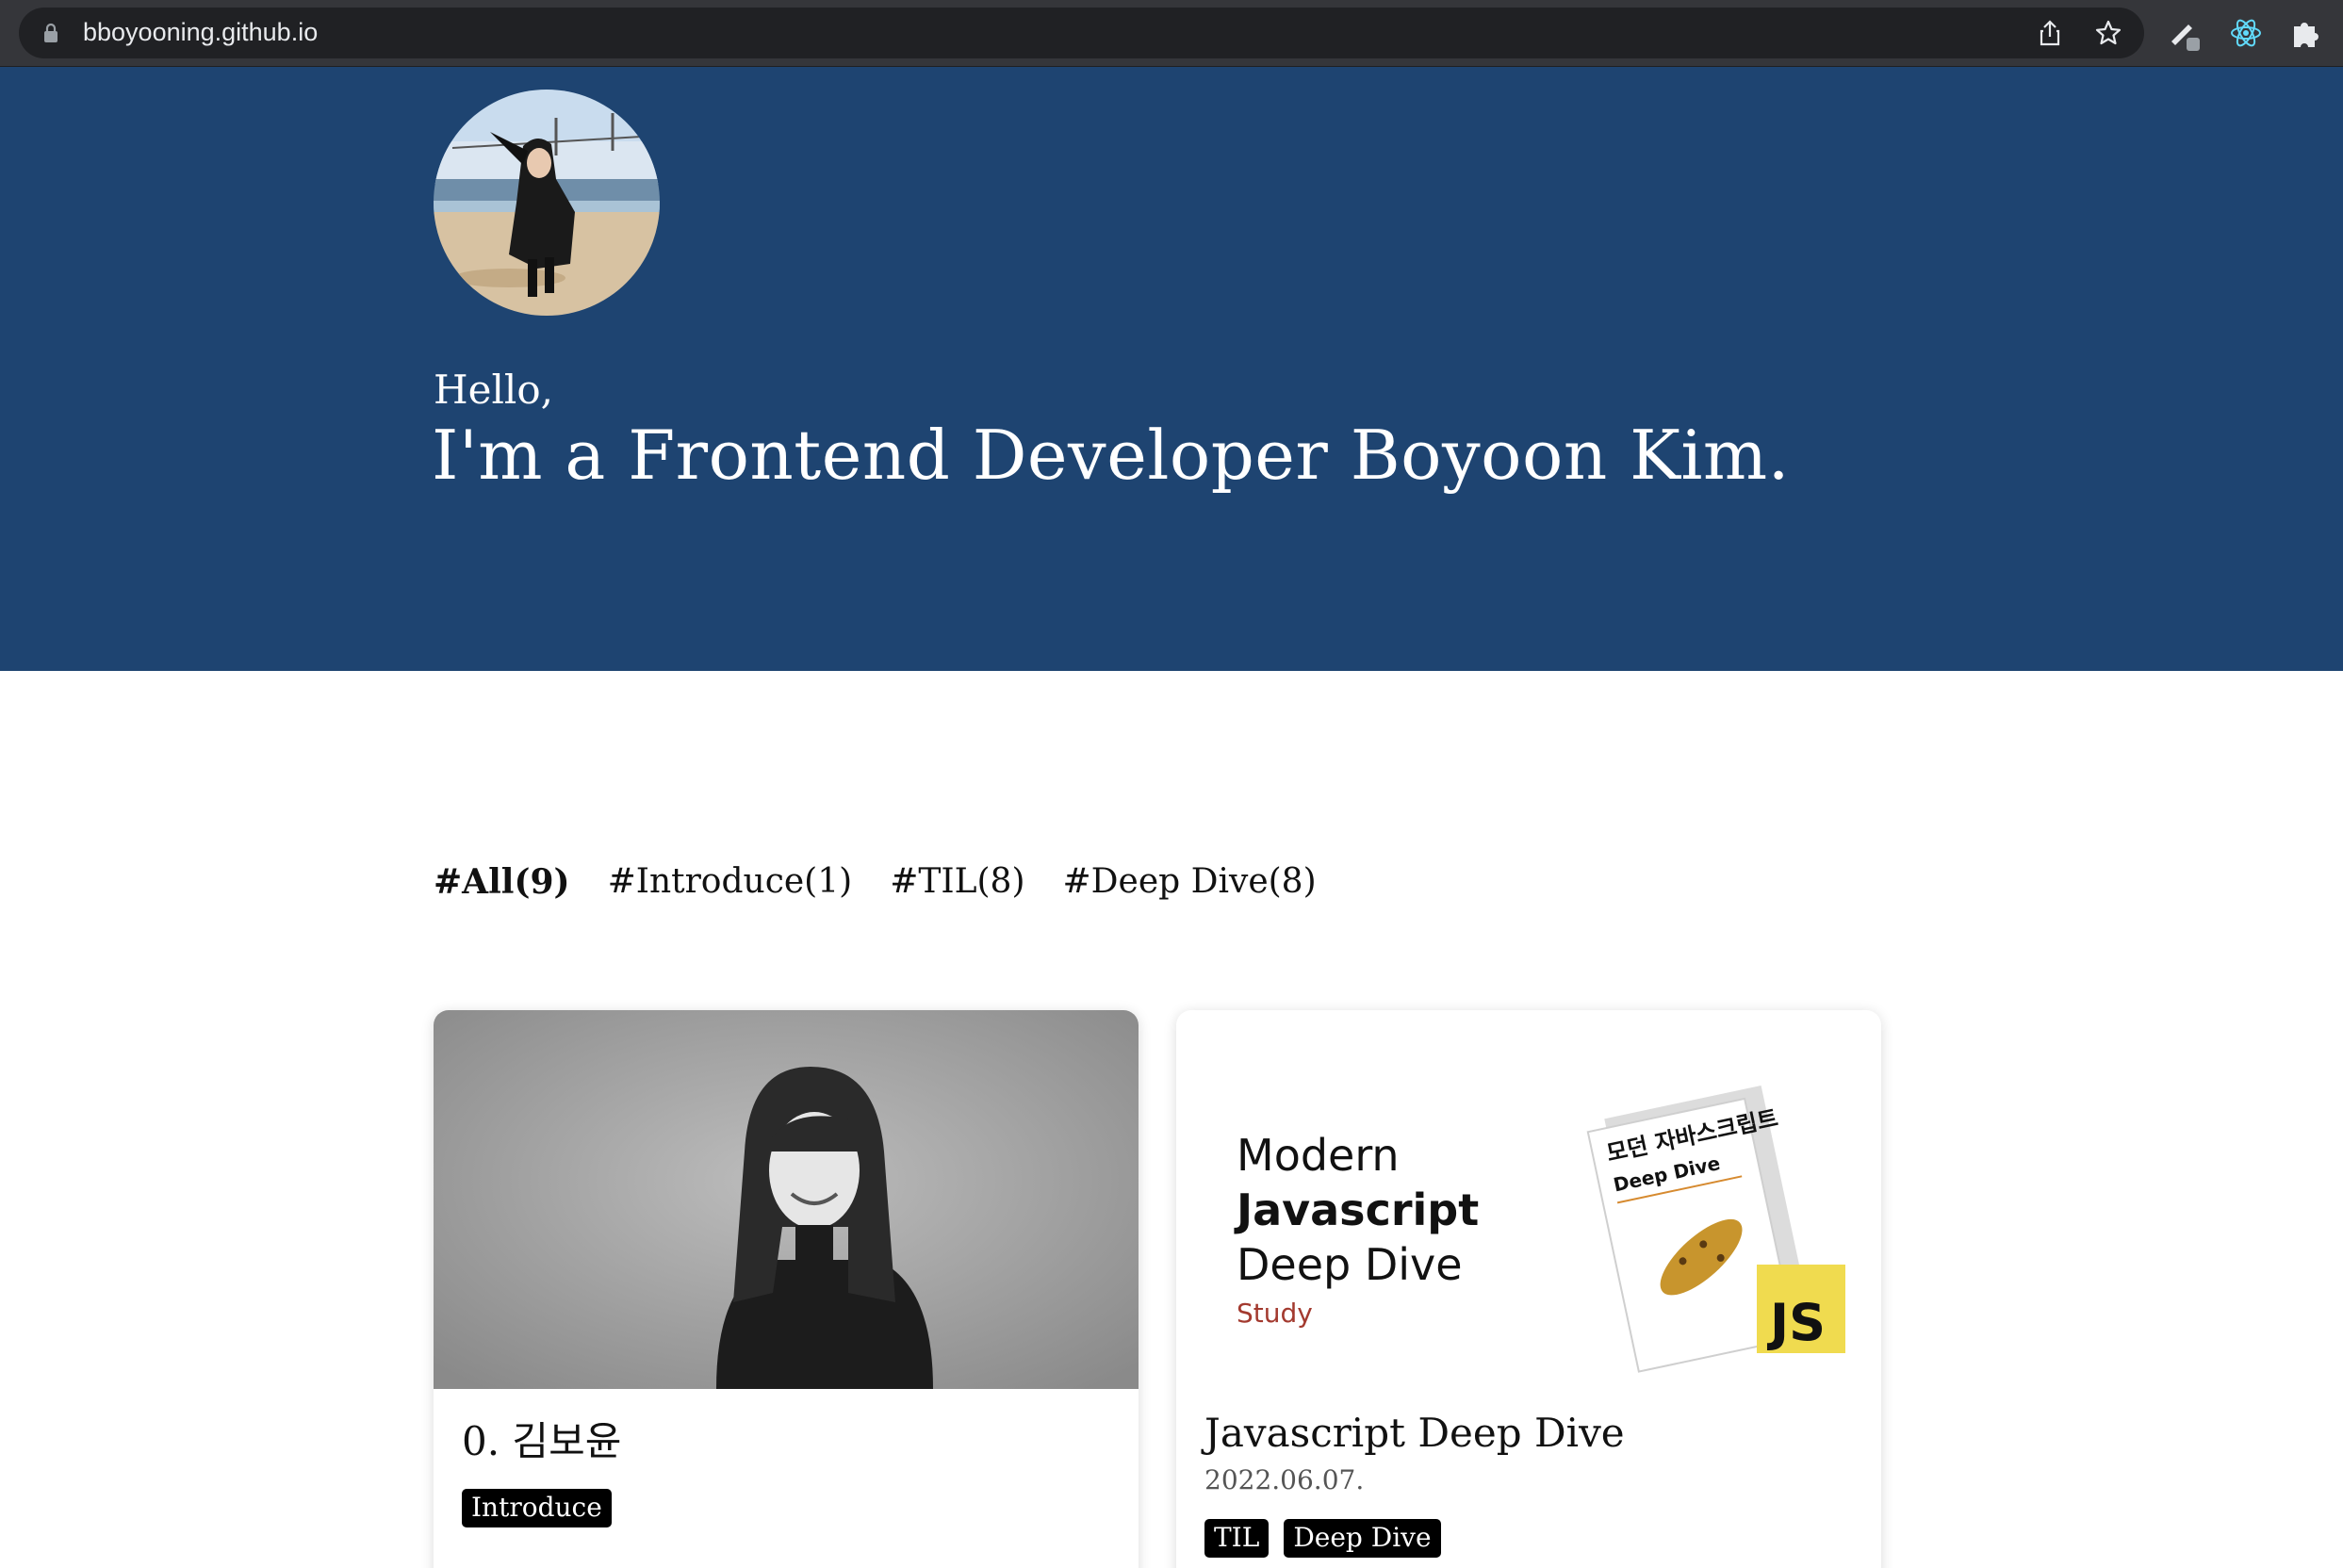  Describe the element at coordinates (1275, 1313) in the screenshot. I see `thumbnail-subtitle: Study` at that location.